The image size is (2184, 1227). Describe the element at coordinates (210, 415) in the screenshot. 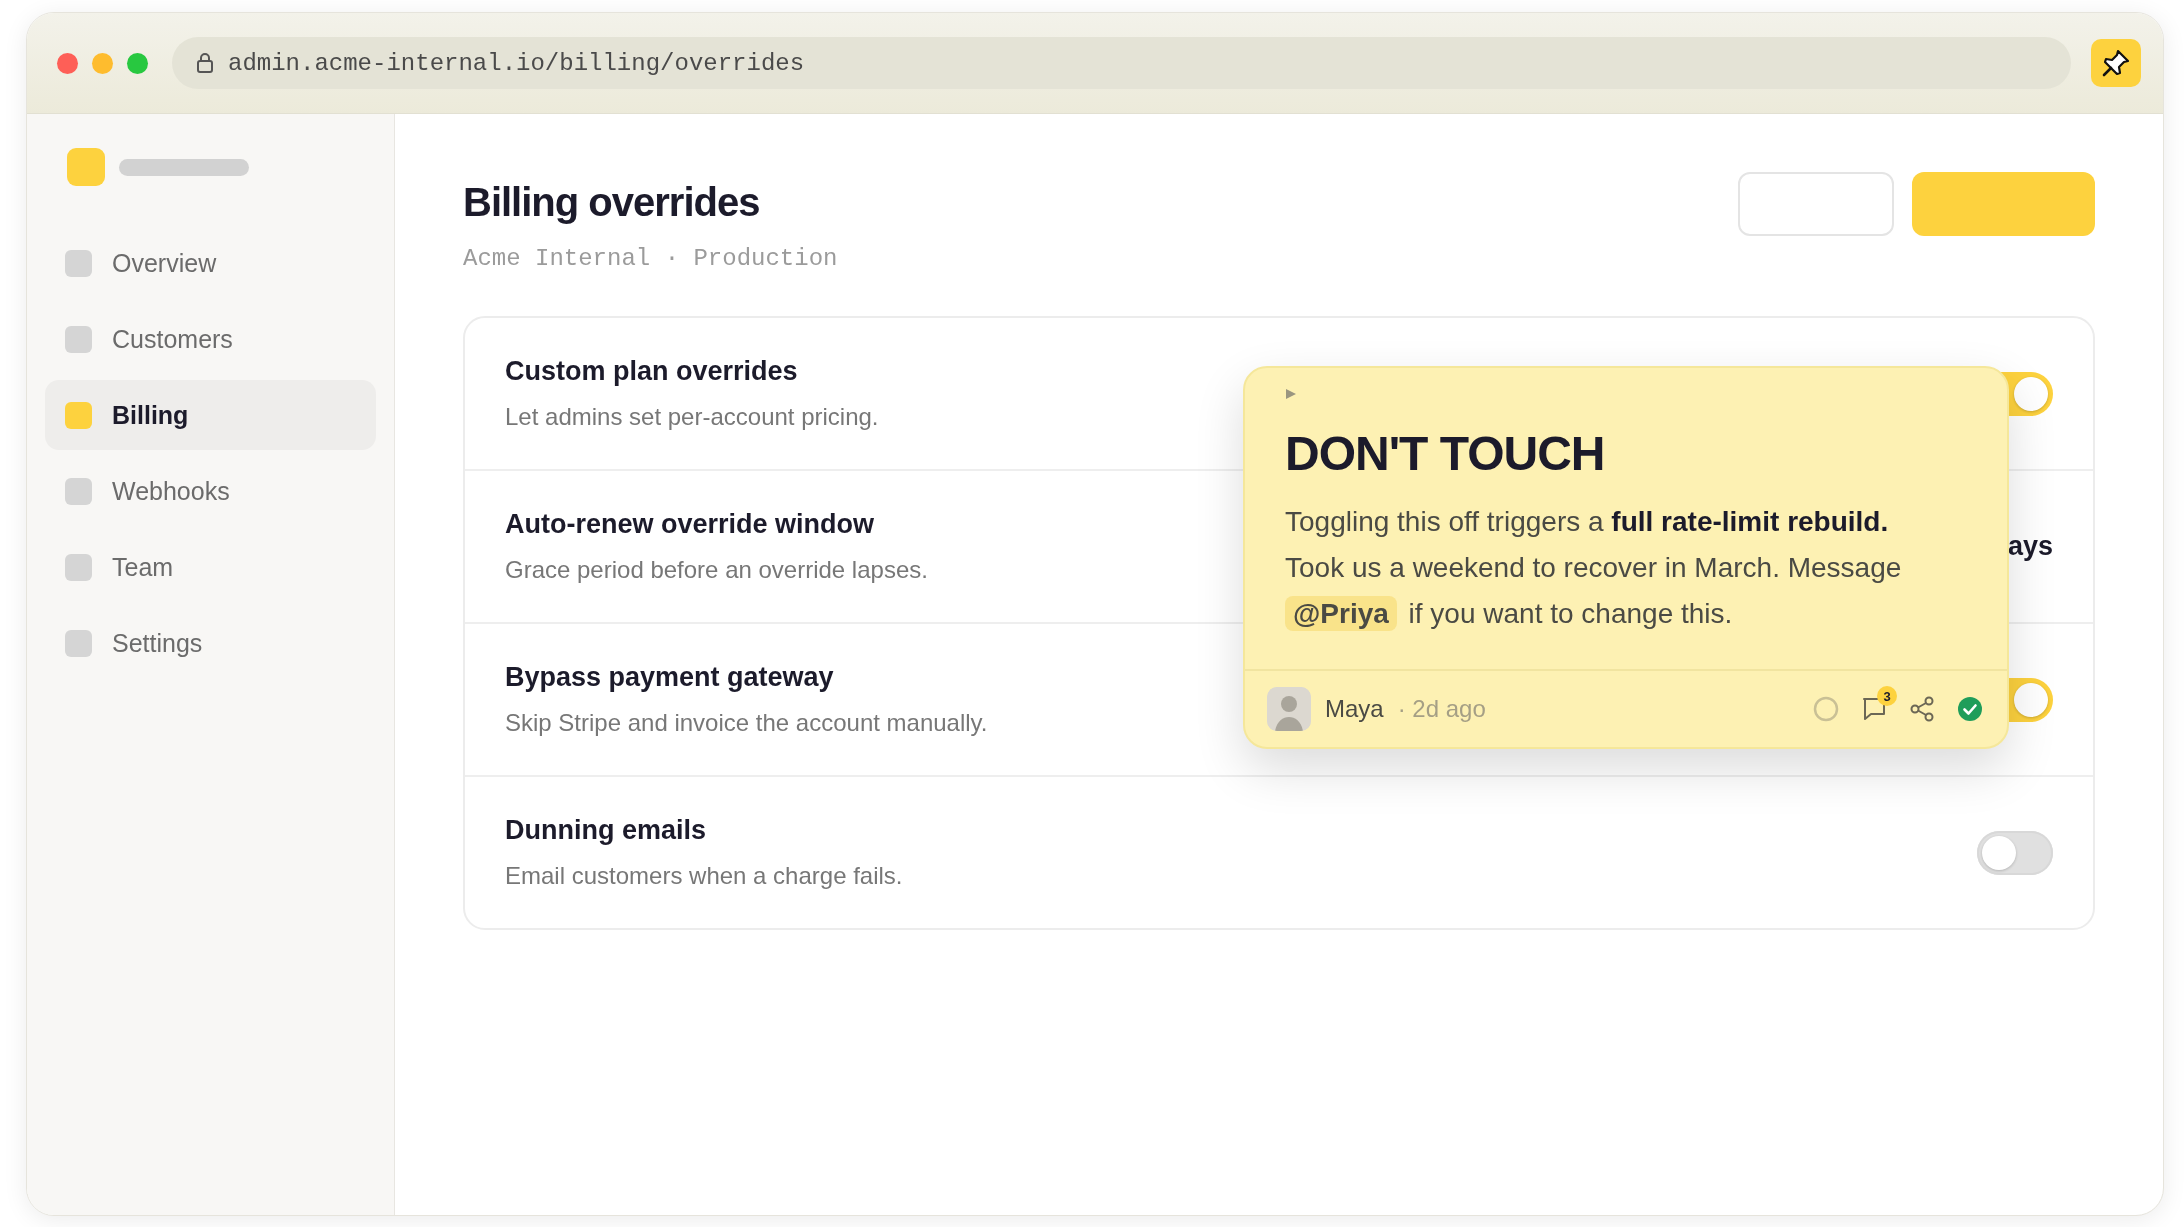

I see `sidebar-item: Billing` at that location.